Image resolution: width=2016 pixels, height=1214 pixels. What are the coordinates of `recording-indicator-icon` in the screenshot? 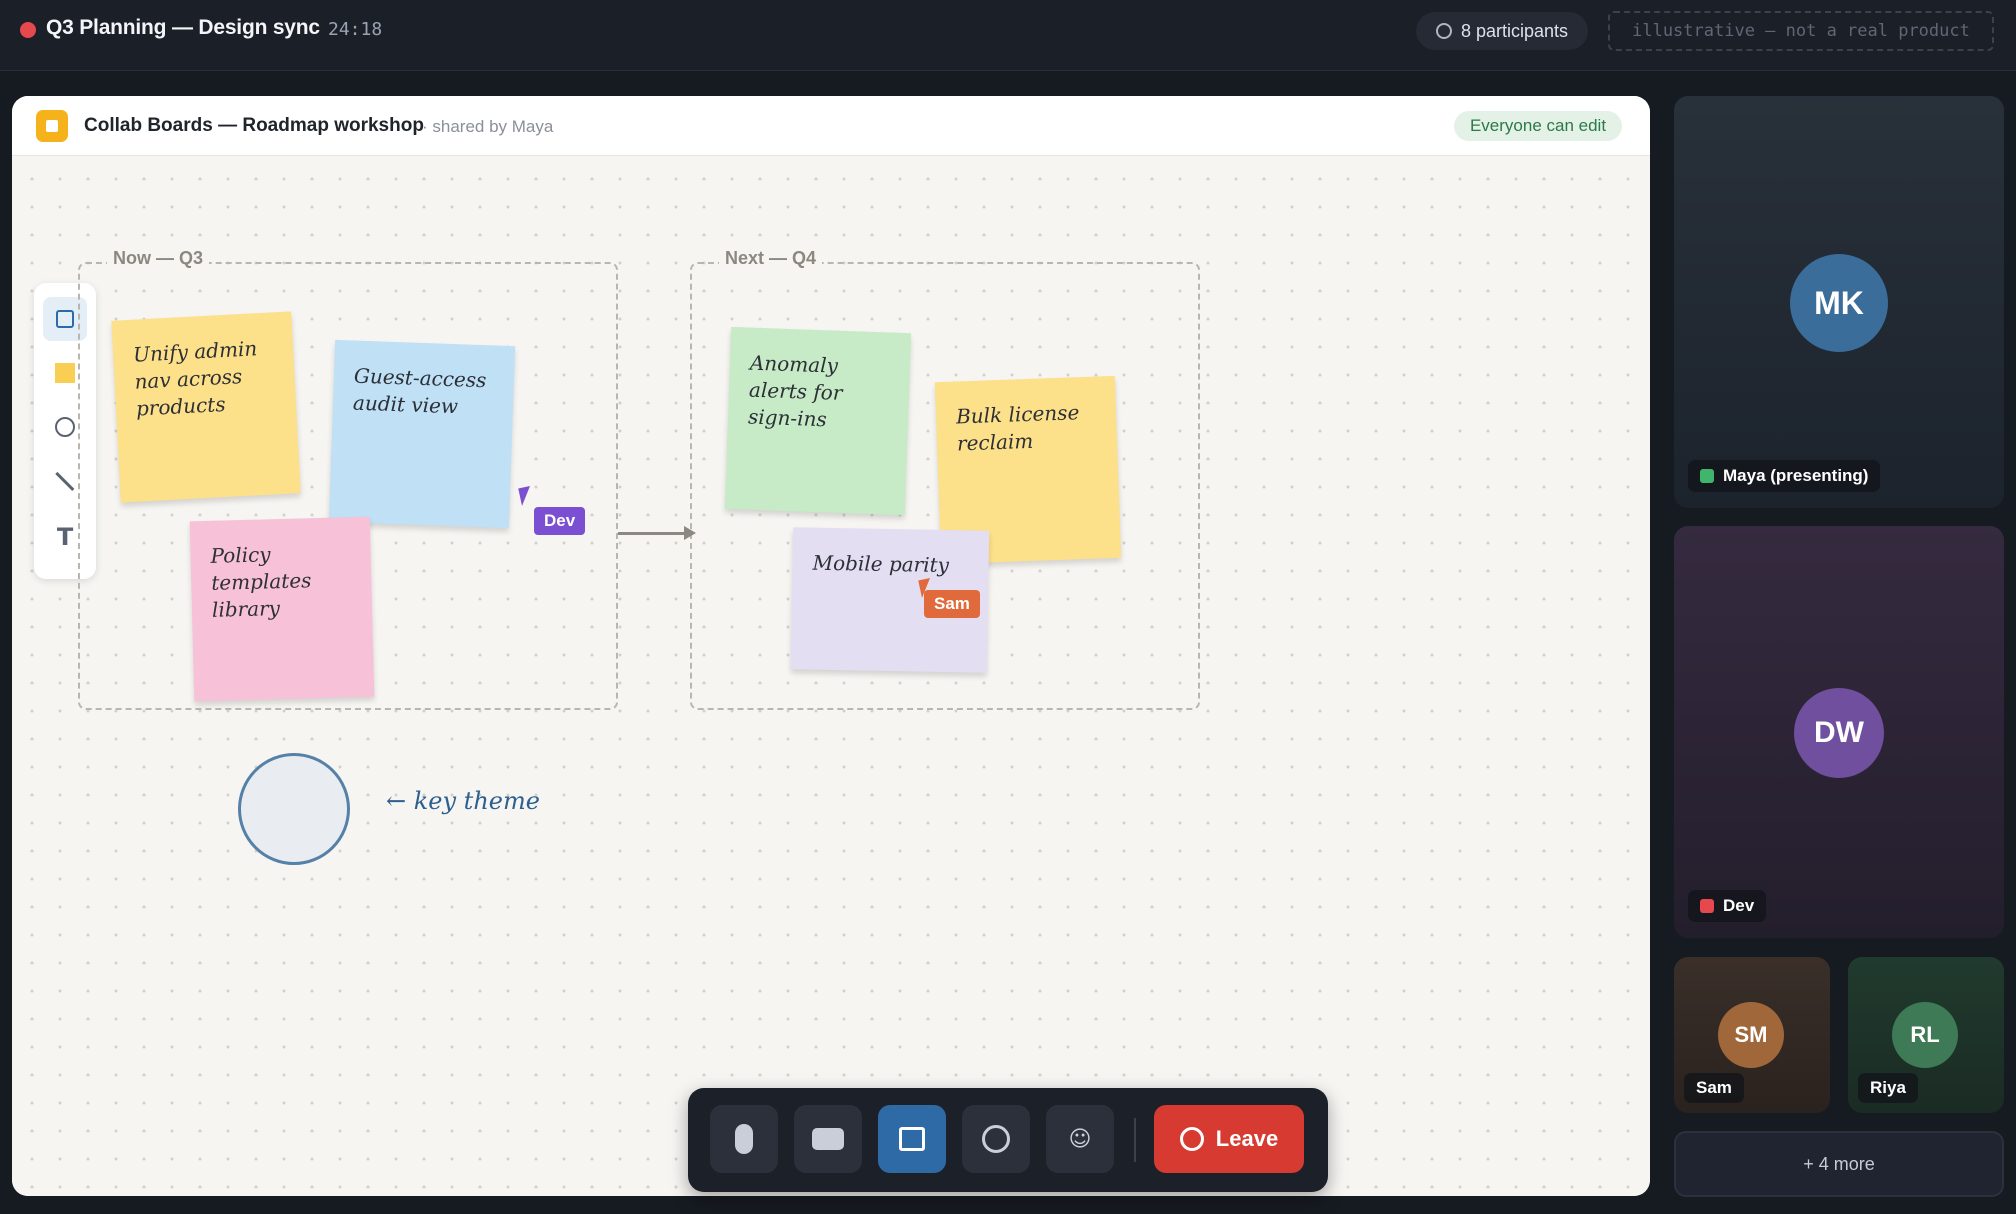 It's located at (28, 30).